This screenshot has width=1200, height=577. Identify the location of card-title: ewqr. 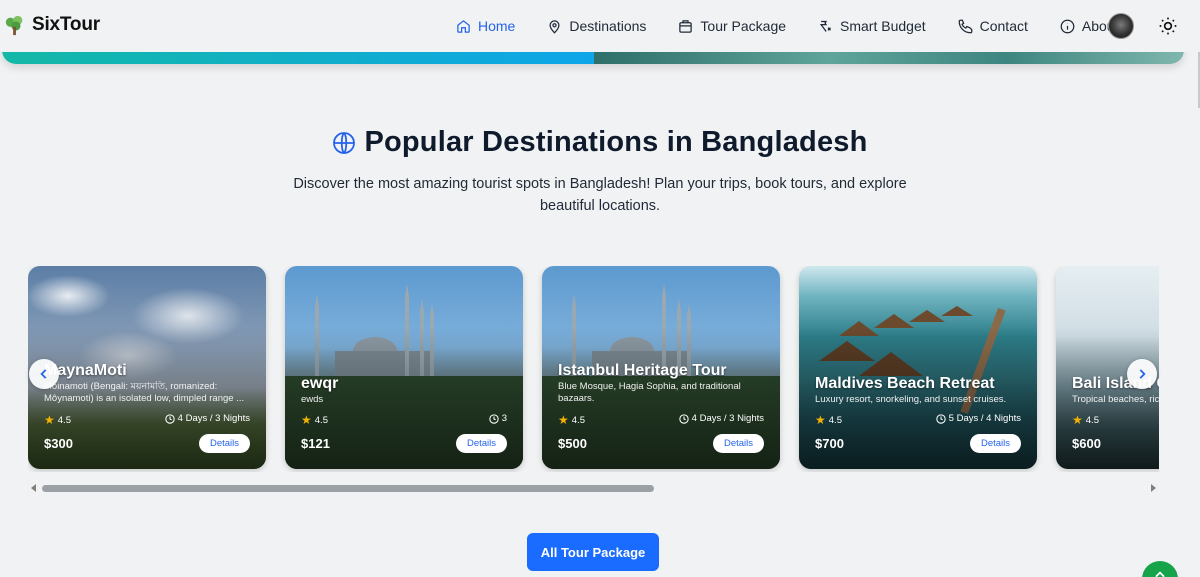
(320, 383).